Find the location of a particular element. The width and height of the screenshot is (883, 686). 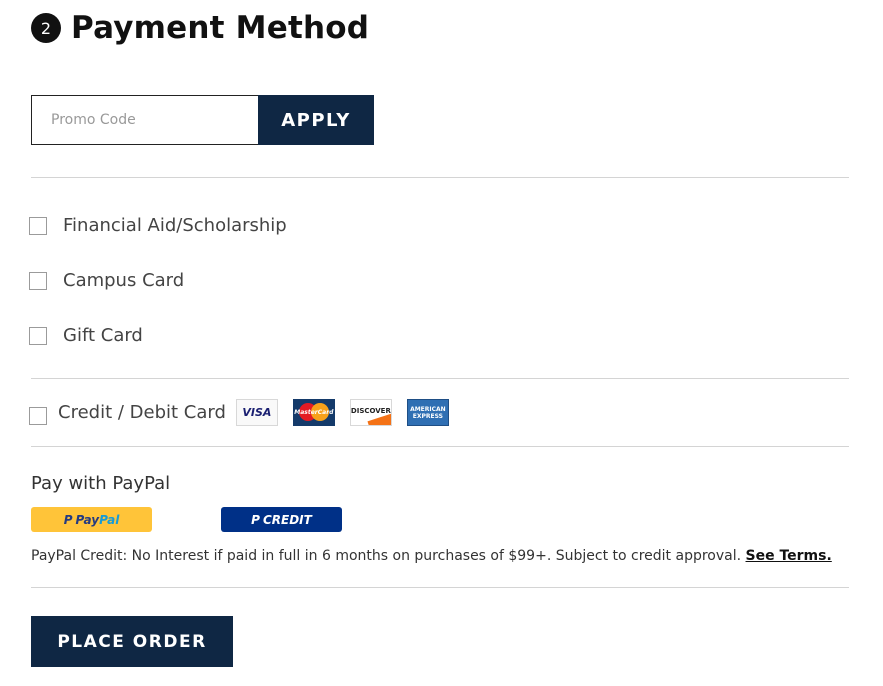

credit-card-checkbox is located at coordinates (38, 416).